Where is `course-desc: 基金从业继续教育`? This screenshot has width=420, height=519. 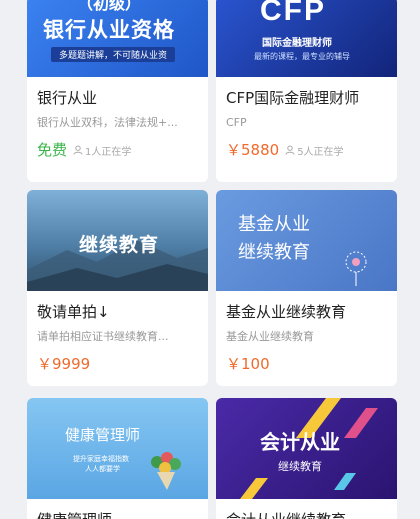
course-desc: 基金从业继续教育 is located at coordinates (270, 336).